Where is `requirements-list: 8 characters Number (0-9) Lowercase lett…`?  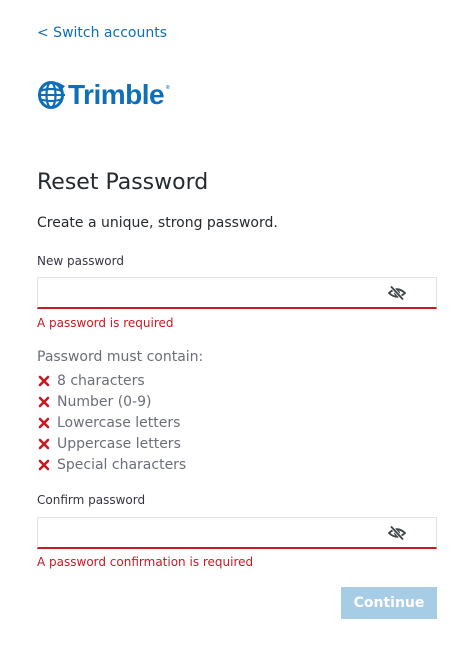
requirements-list: 8 characters Number (0-9) Lowercase lett… is located at coordinates (111, 422).